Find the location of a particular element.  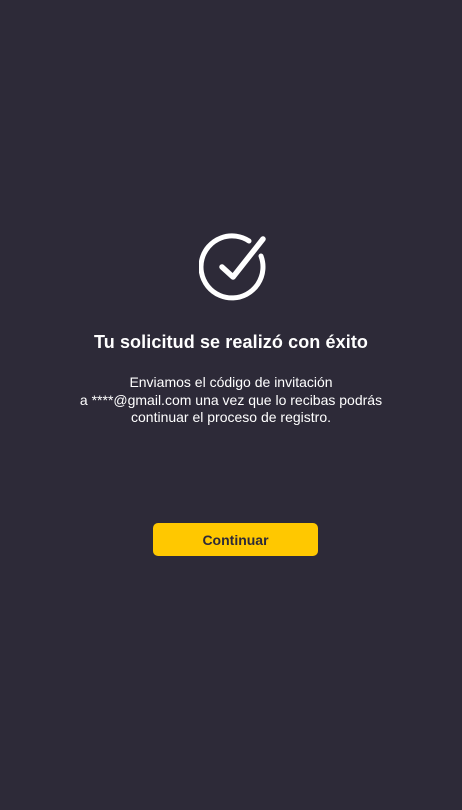

success-message-line: Enviamos el código de invitación is located at coordinates (231, 382).